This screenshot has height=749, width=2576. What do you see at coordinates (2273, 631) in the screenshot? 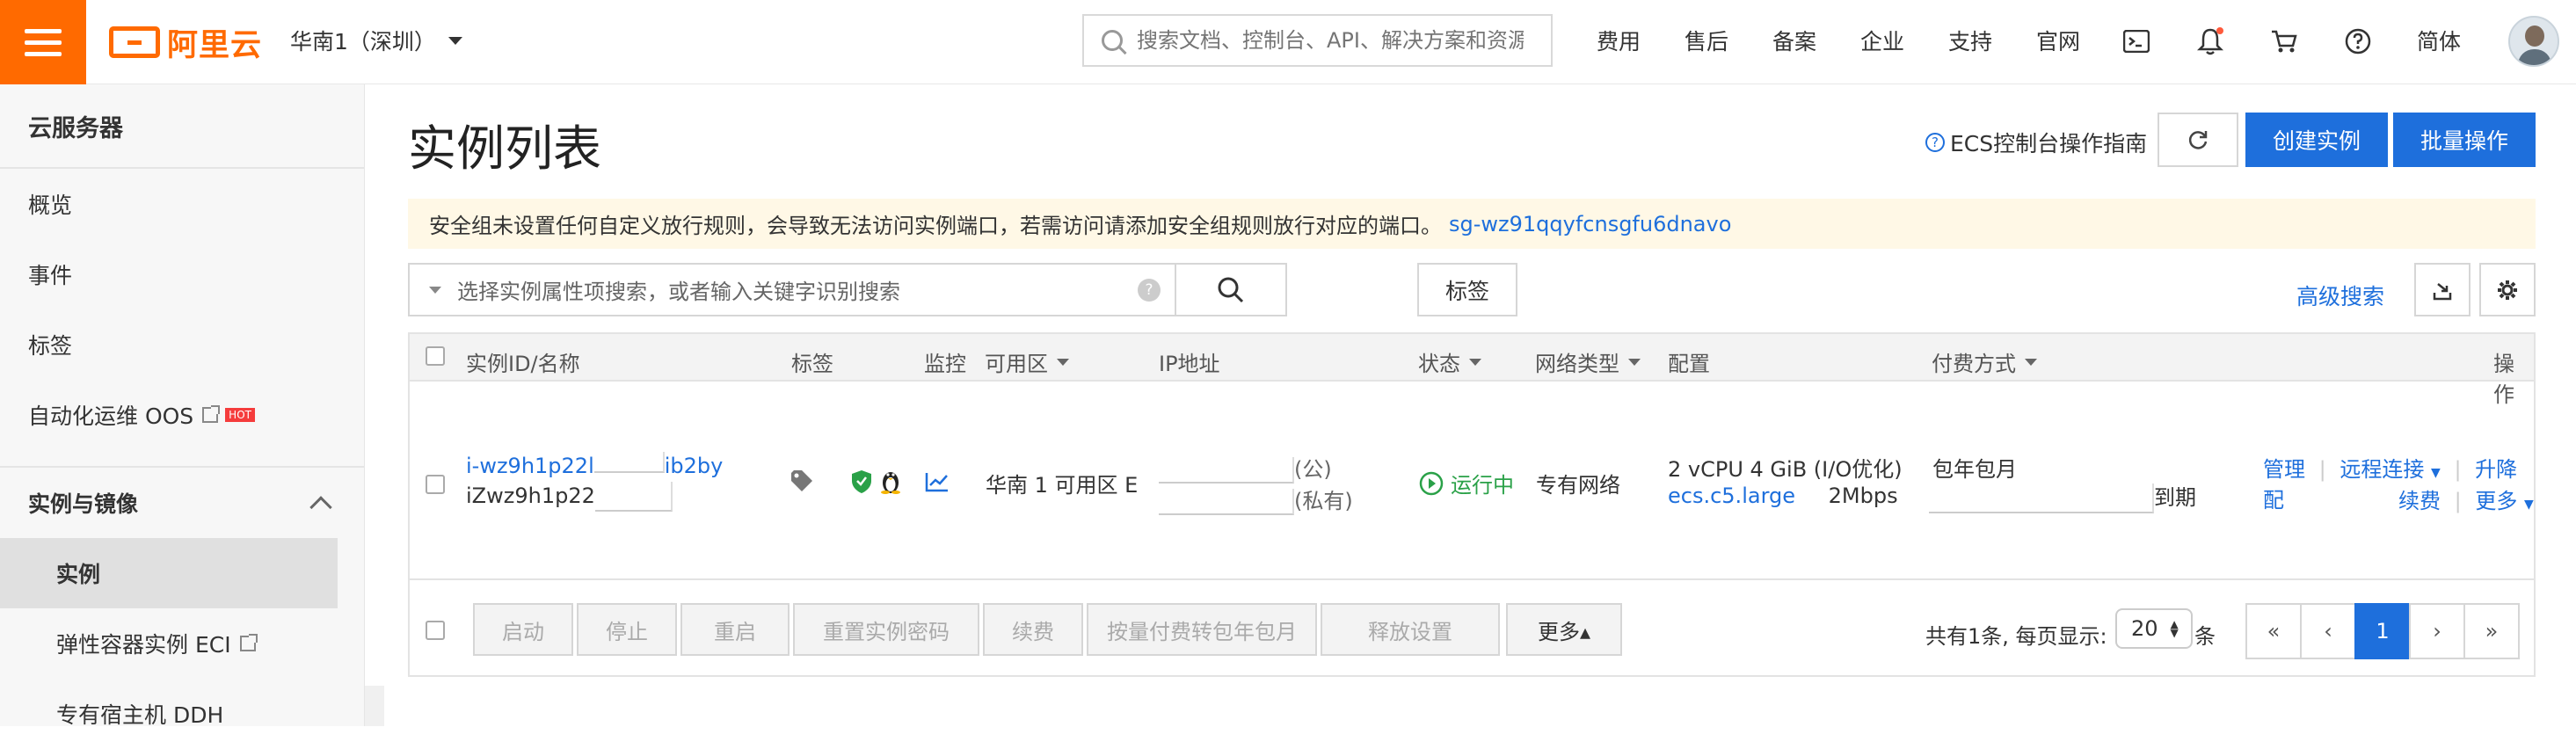
I see `first-page-button: «` at bounding box center [2273, 631].